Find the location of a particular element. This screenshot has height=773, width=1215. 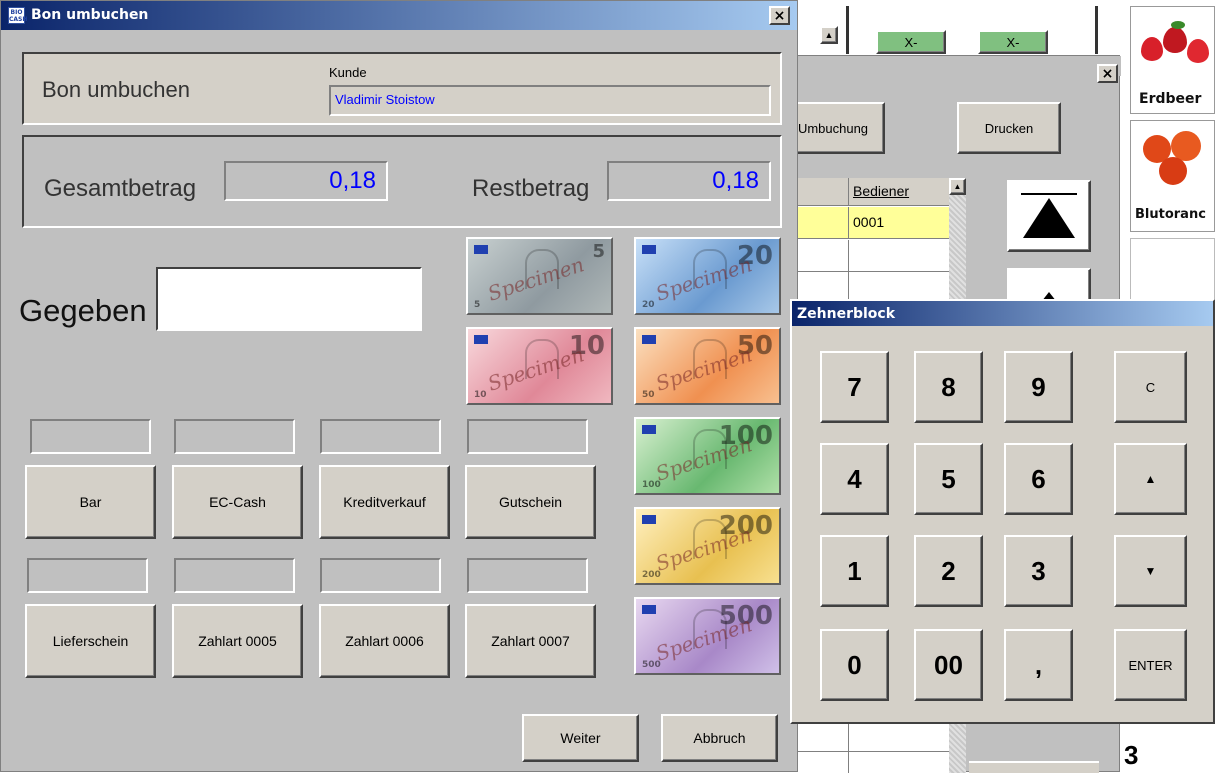

rest-field: 0,18 is located at coordinates (689, 181).